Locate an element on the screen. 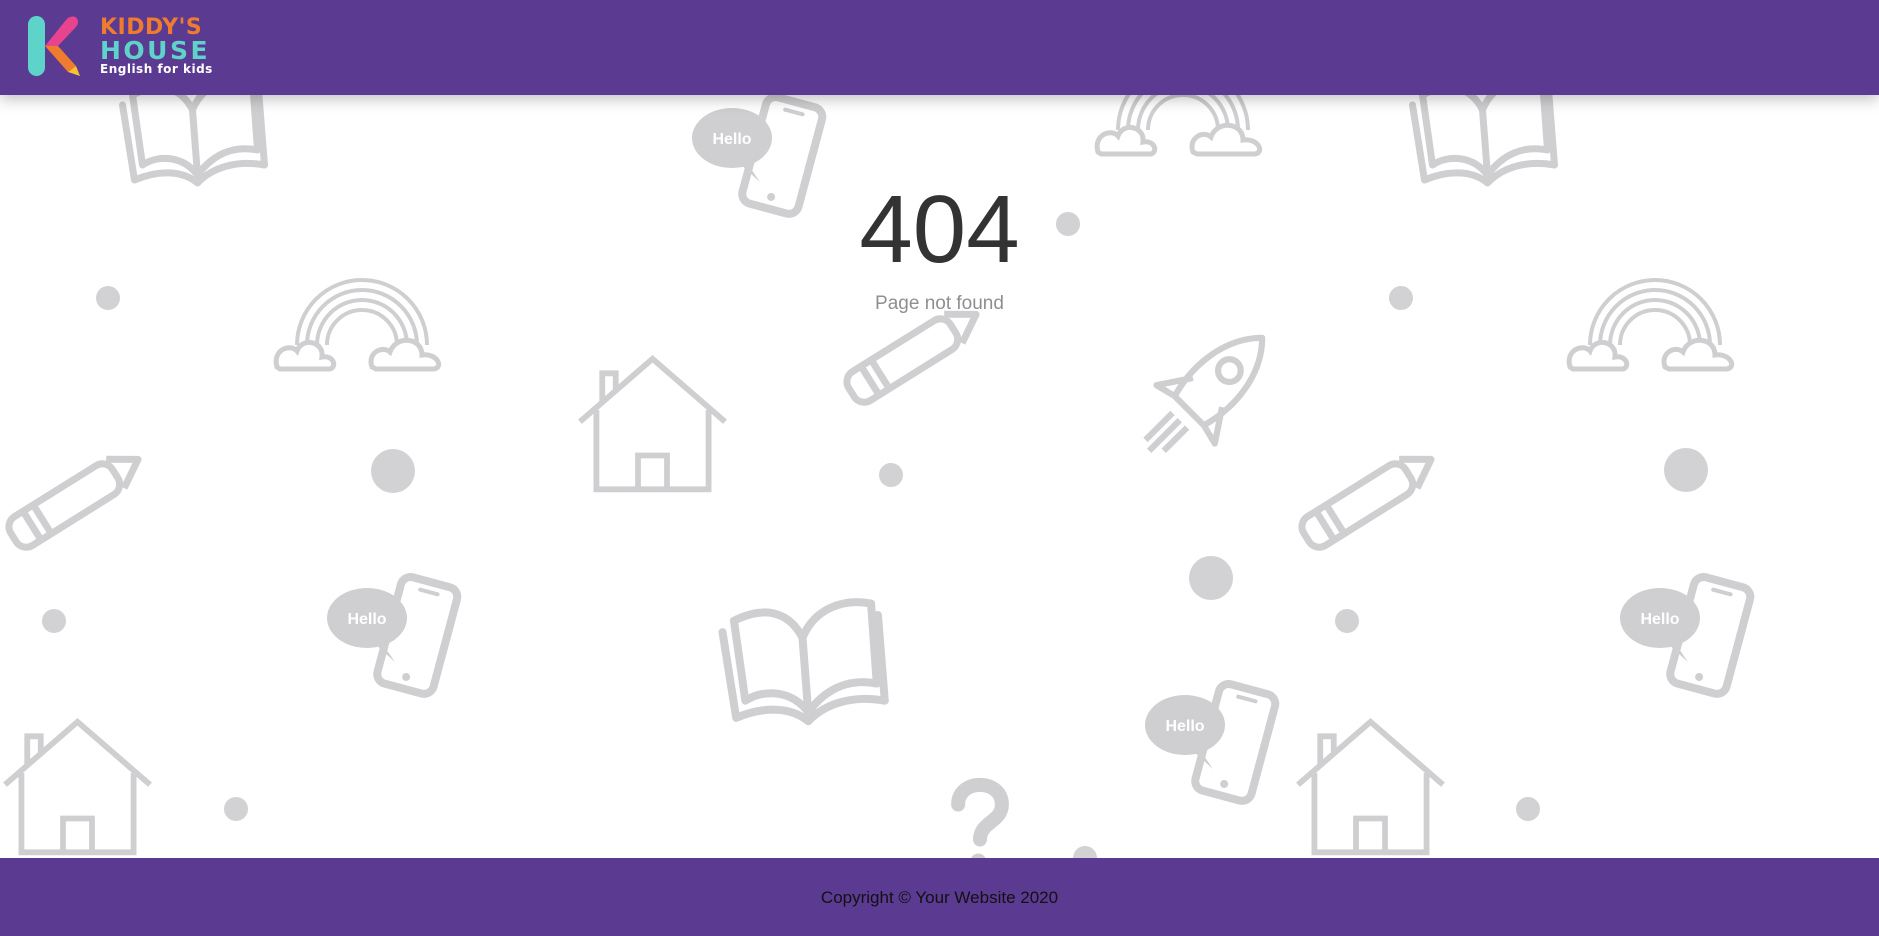  copyright-text: Copyright © Your Website 2020 is located at coordinates (939, 897).